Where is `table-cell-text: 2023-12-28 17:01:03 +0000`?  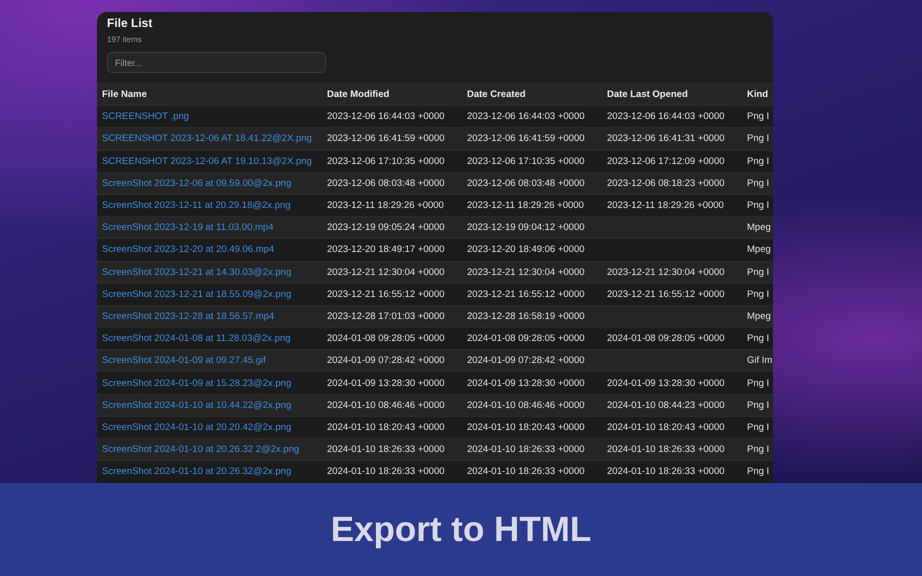 table-cell-text: 2023-12-28 17:01:03 +0000 is located at coordinates (386, 316).